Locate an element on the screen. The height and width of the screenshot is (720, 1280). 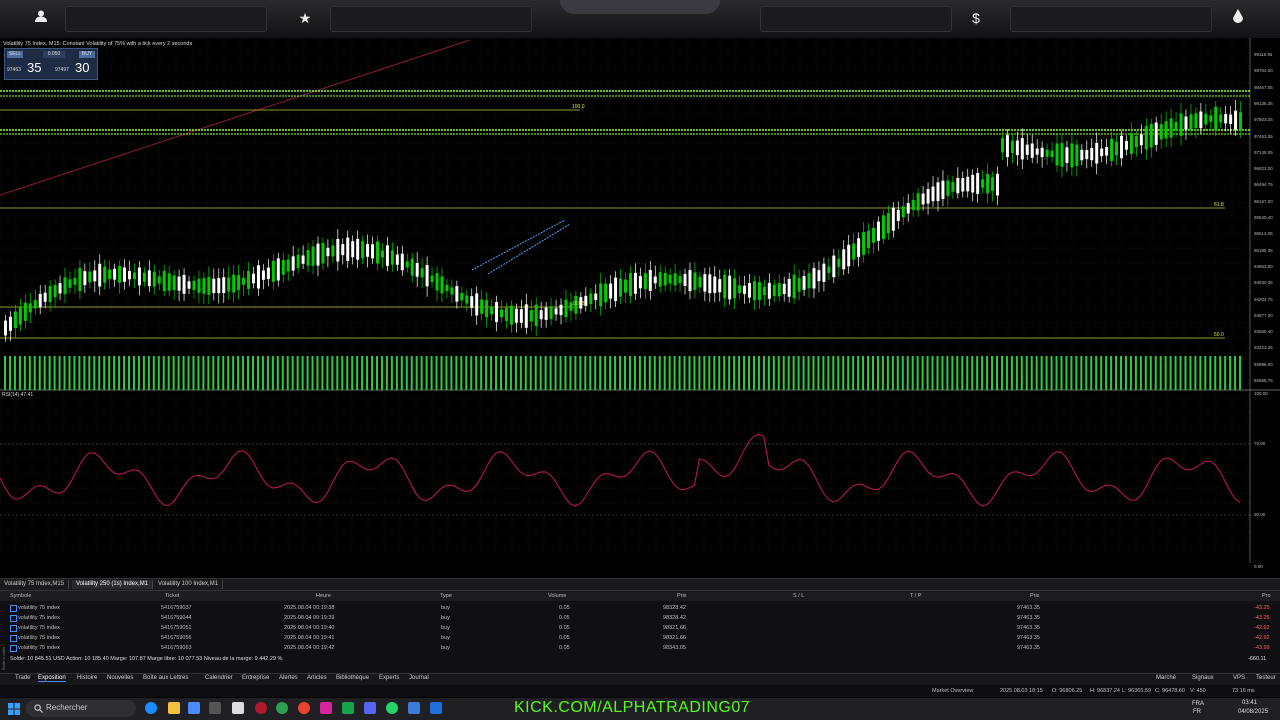
col-header: Symbole is located at coordinates (20, 596).